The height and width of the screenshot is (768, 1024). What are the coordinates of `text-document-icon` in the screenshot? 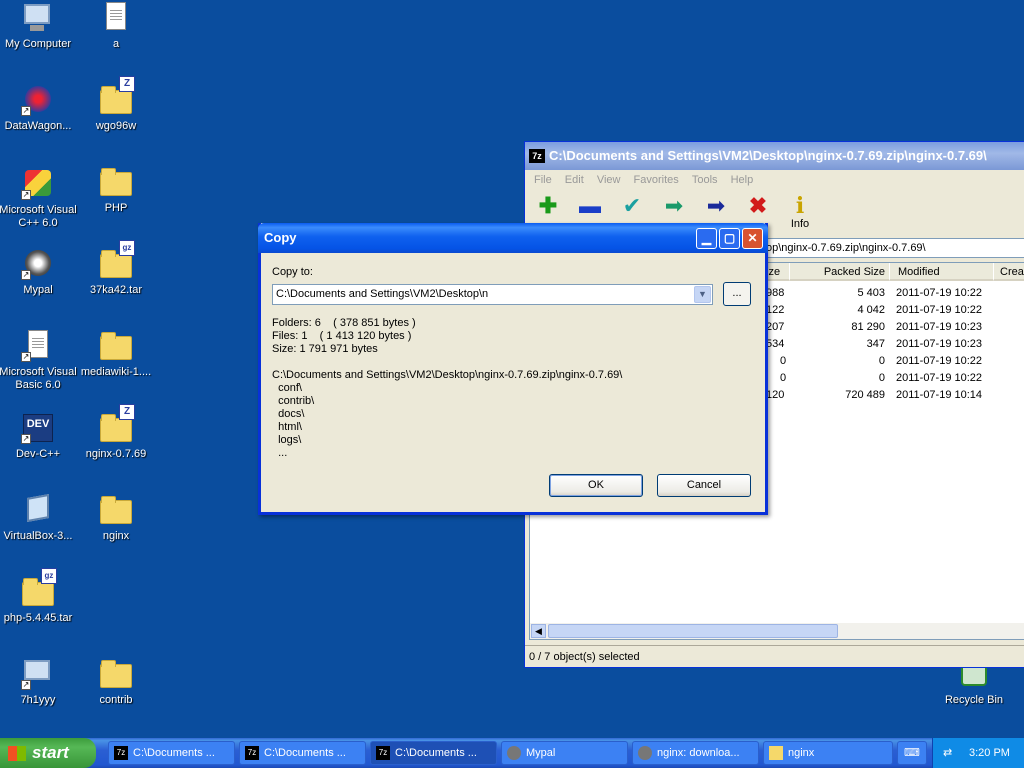 It's located at (116, 18).